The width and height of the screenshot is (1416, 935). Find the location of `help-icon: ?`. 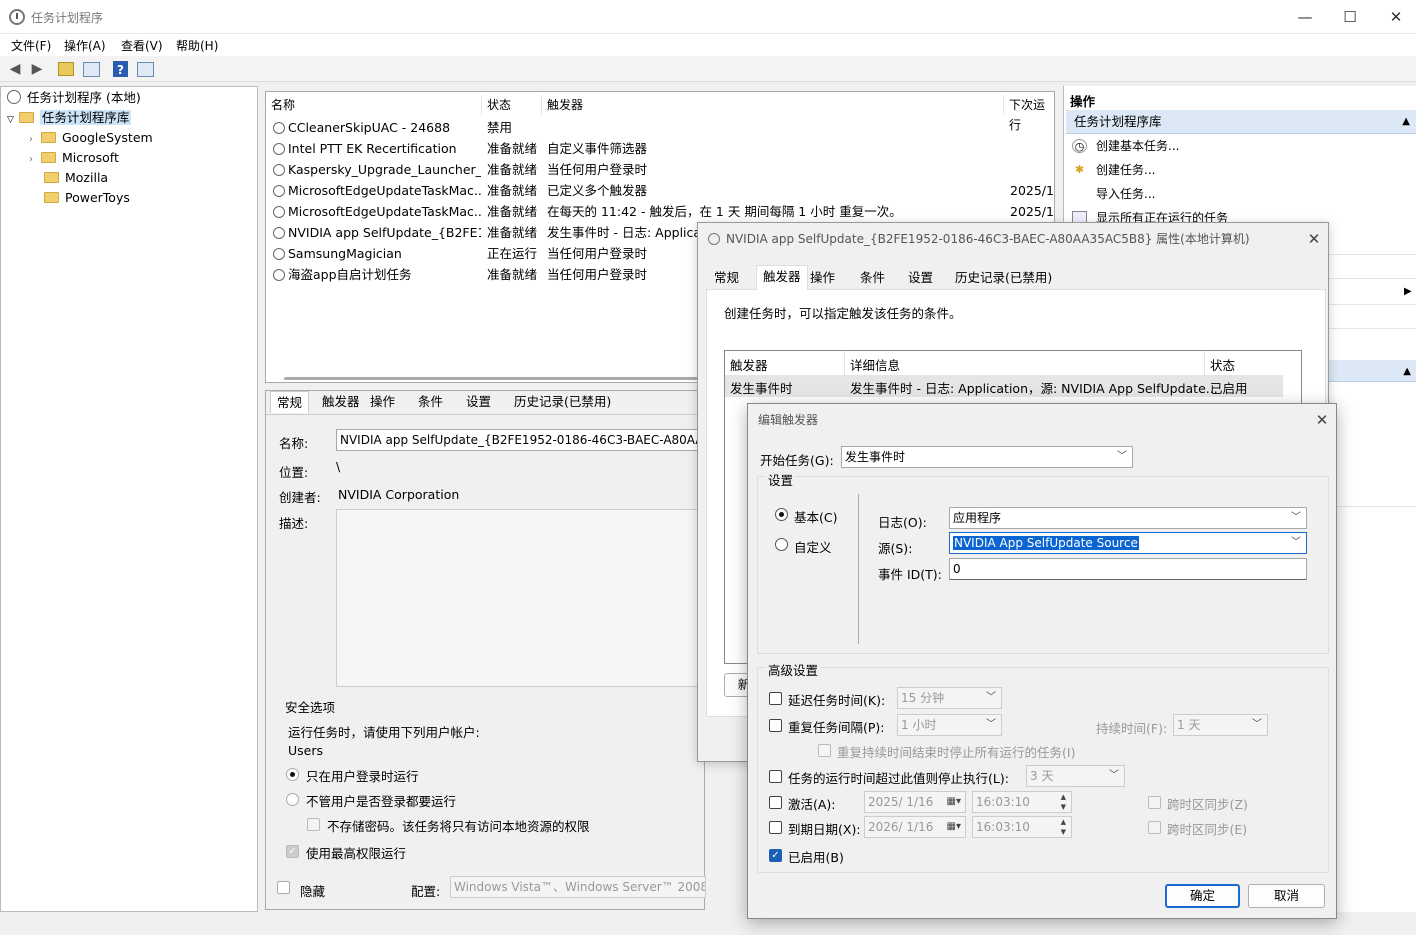

help-icon: ? is located at coordinates (120, 69).